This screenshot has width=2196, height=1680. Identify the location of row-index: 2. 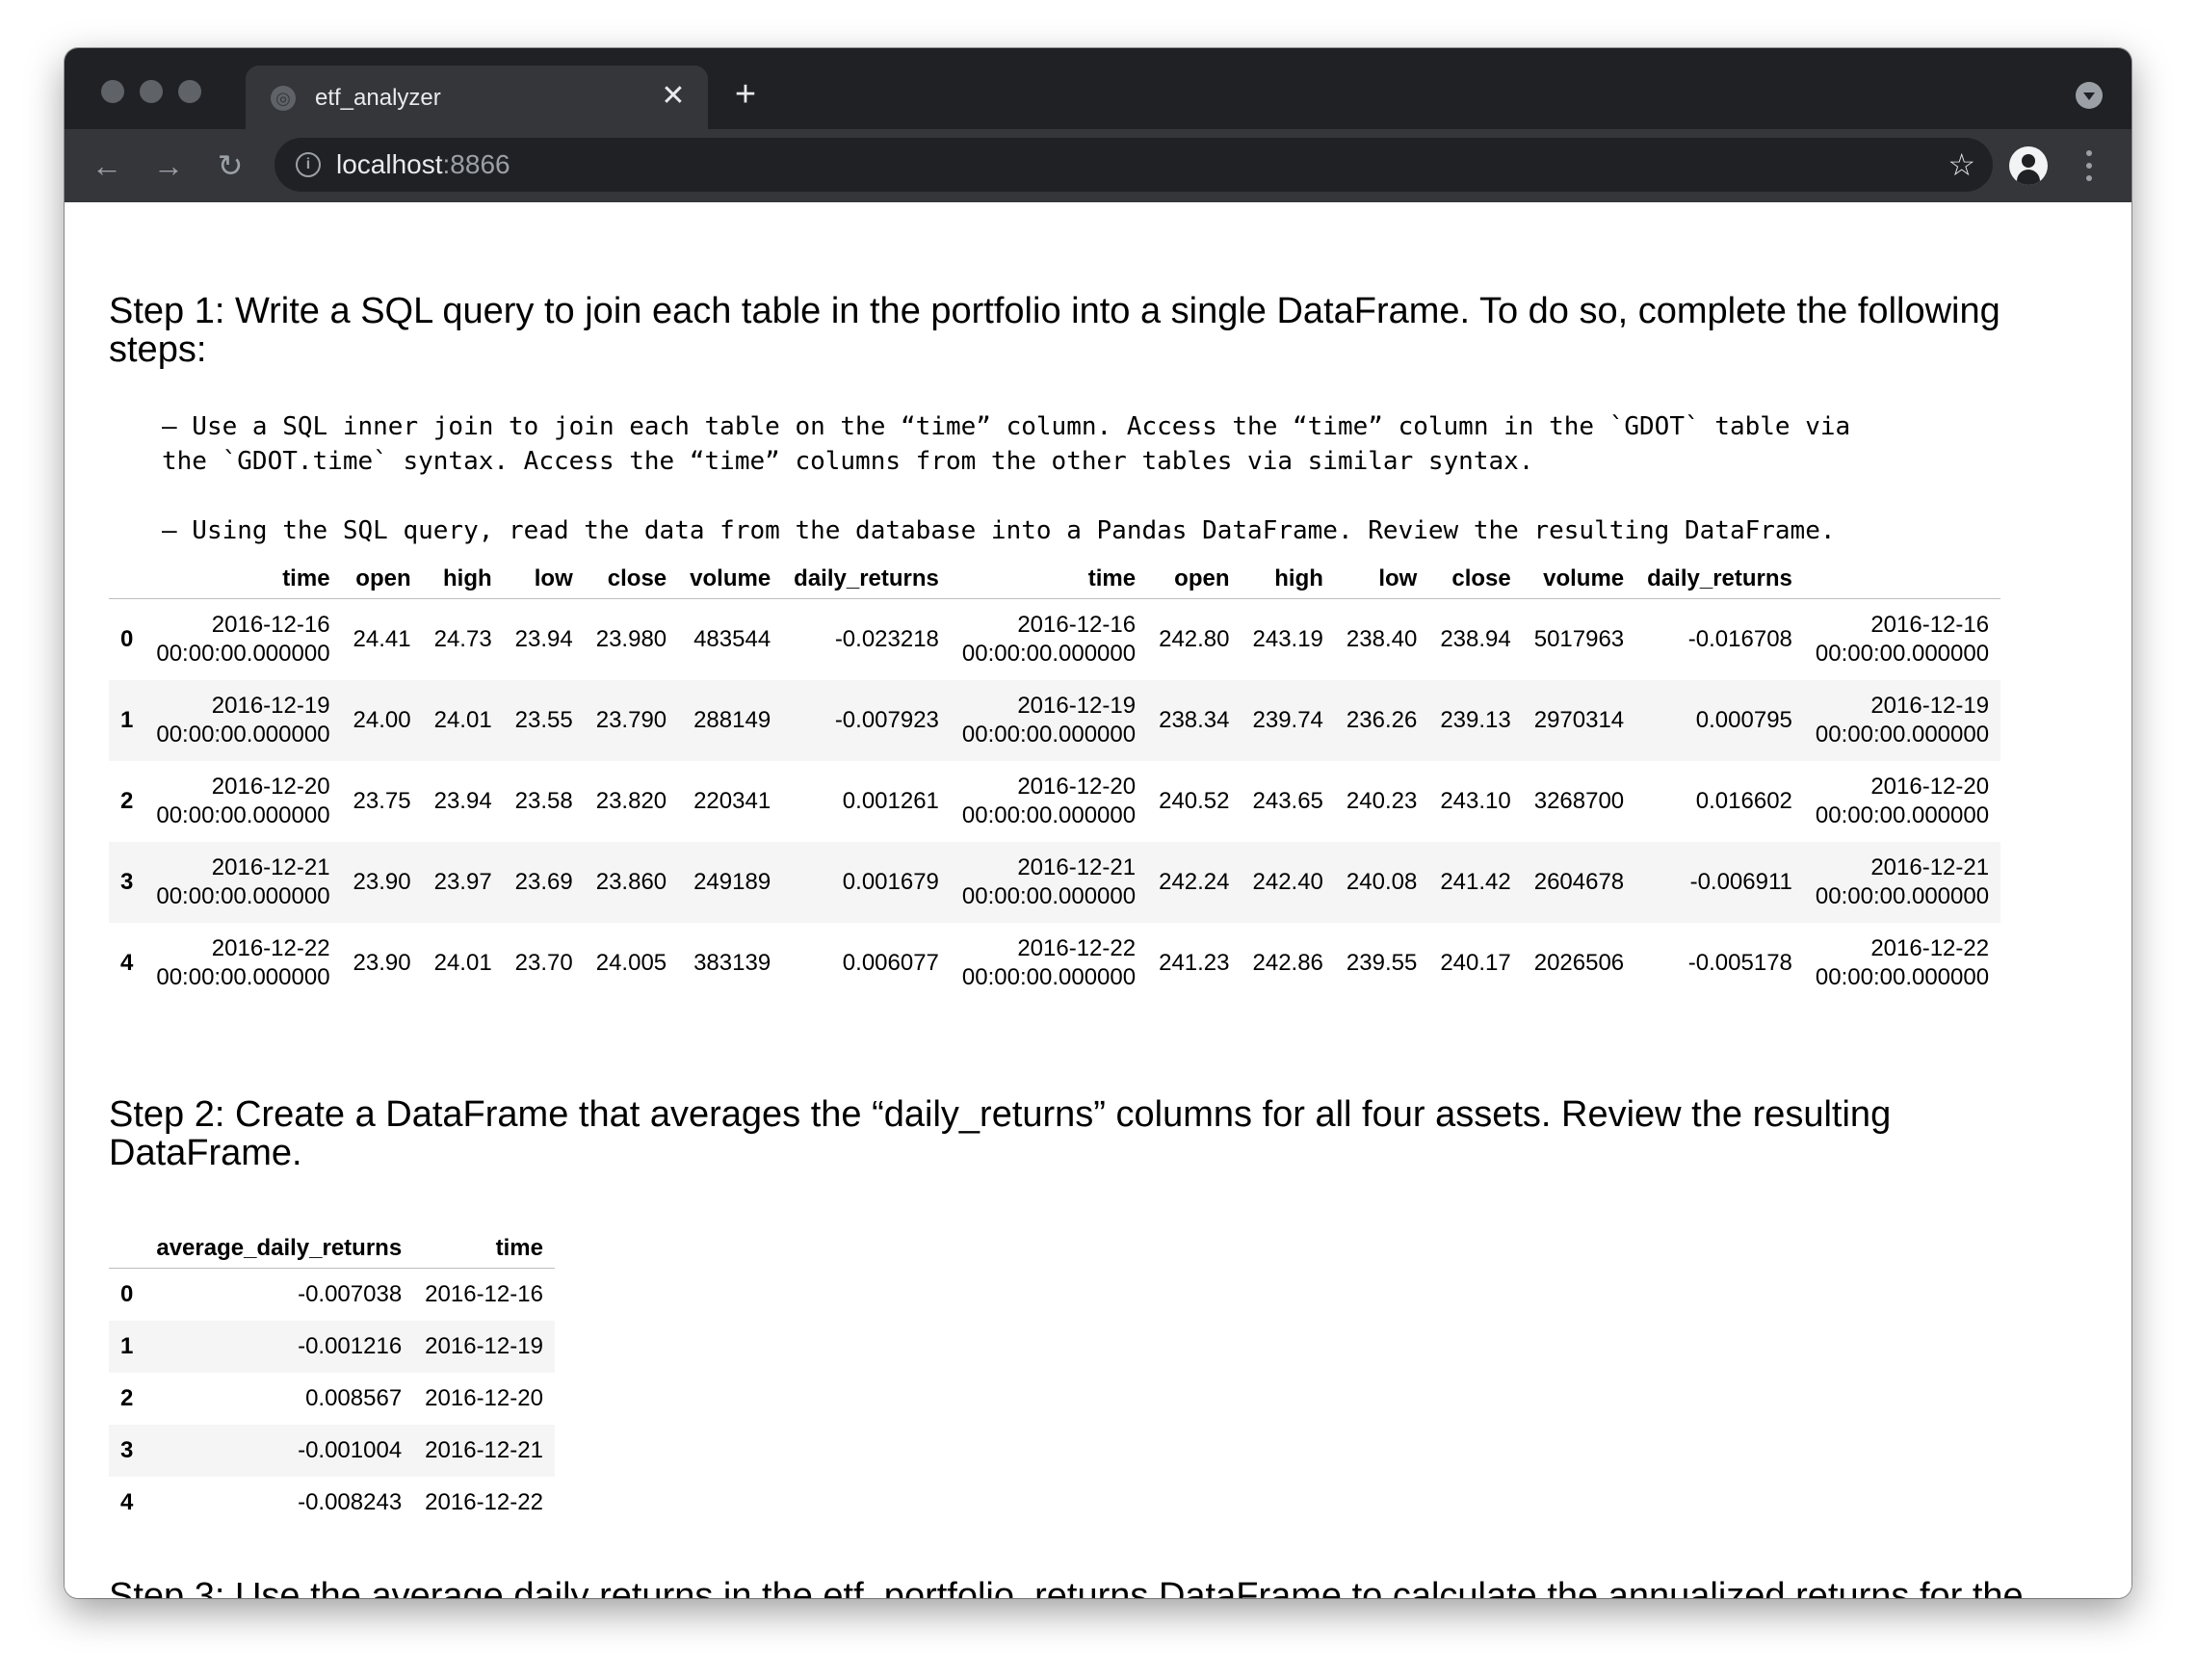
(127, 801).